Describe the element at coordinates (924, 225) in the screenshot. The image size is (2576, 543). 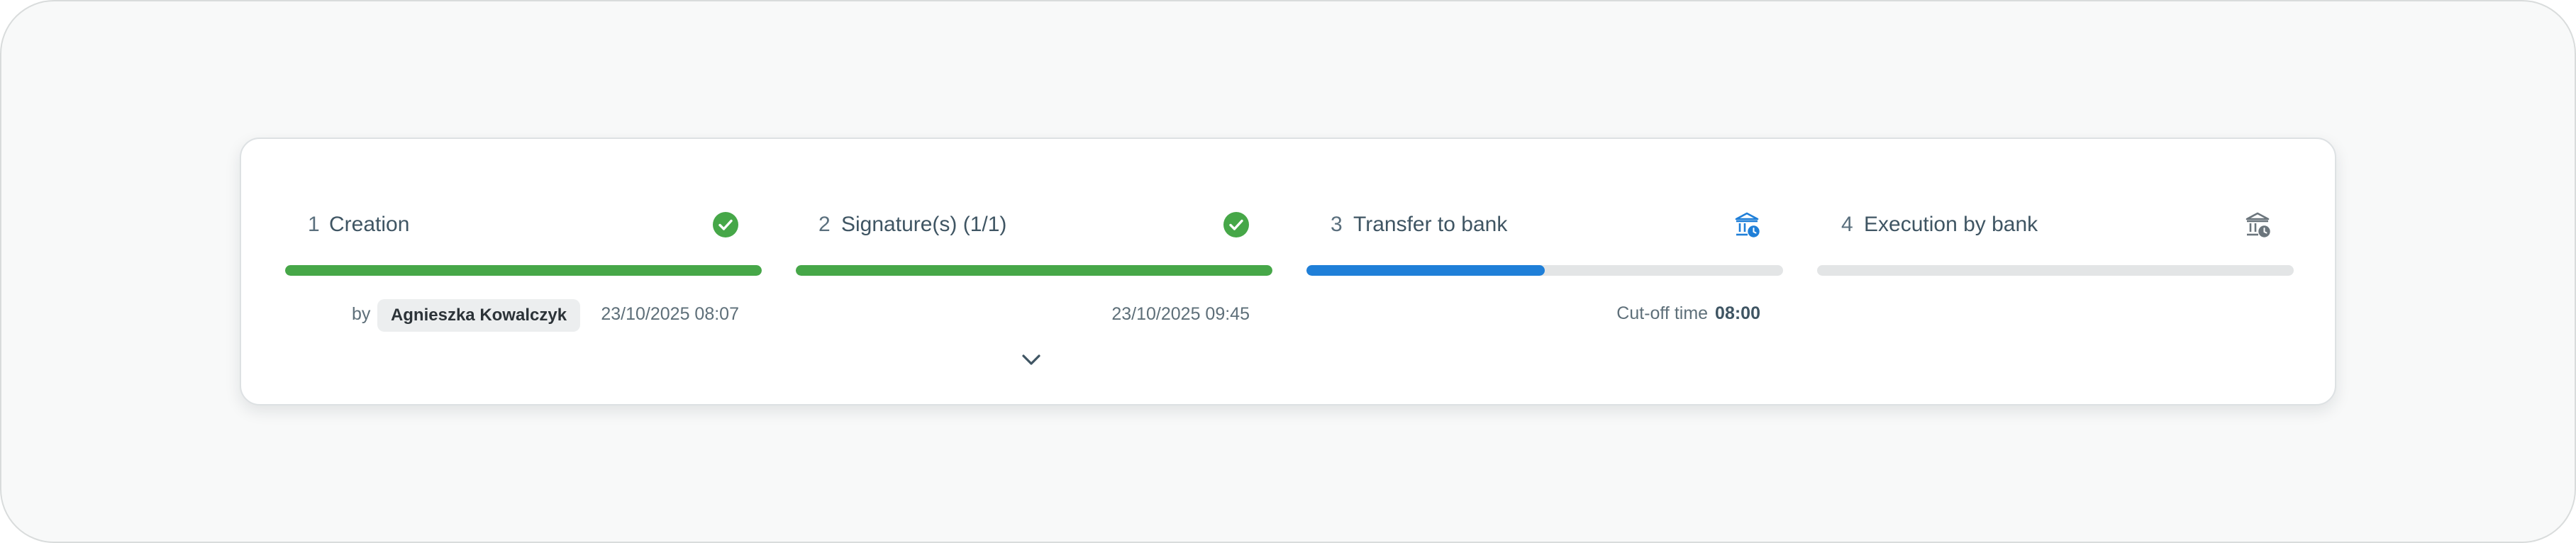
I see `step-title: Signature(s) (1/1)` at that location.